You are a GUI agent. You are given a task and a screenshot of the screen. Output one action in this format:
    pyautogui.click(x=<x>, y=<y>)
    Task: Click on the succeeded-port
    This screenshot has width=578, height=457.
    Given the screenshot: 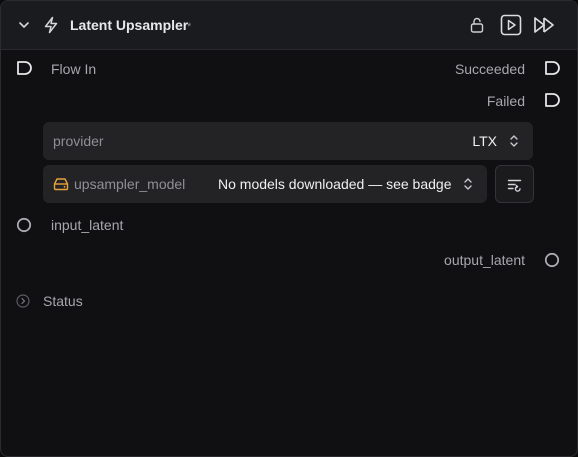 What is the action you would take?
    pyautogui.click(x=553, y=68)
    